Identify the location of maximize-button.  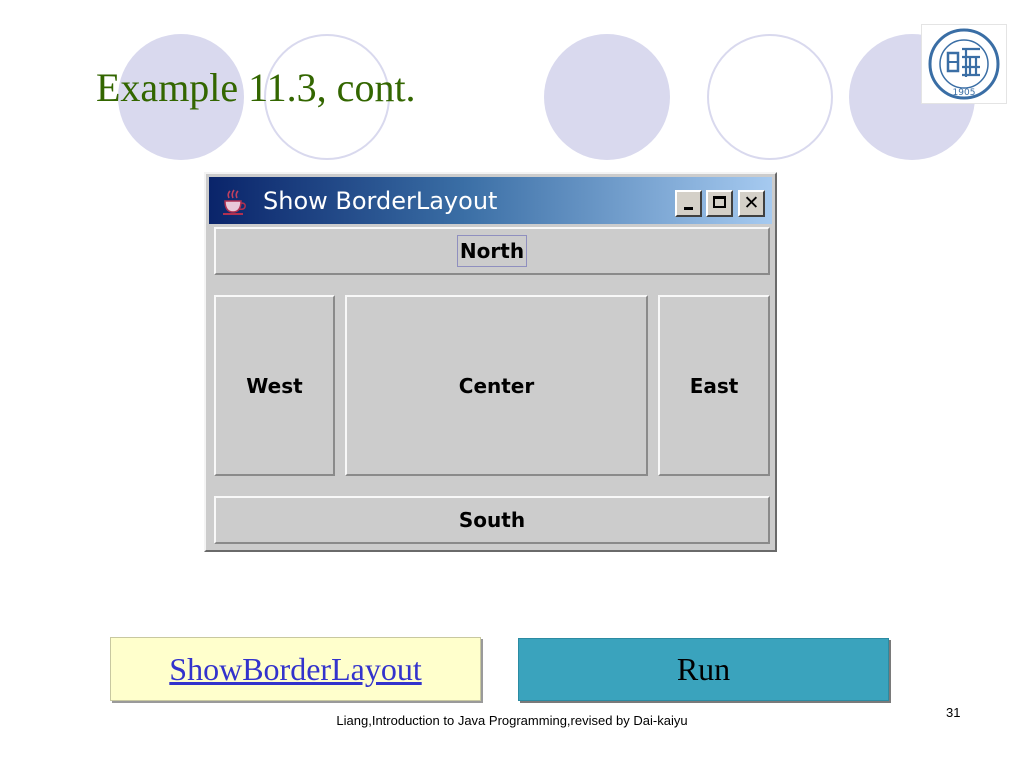
(719, 203).